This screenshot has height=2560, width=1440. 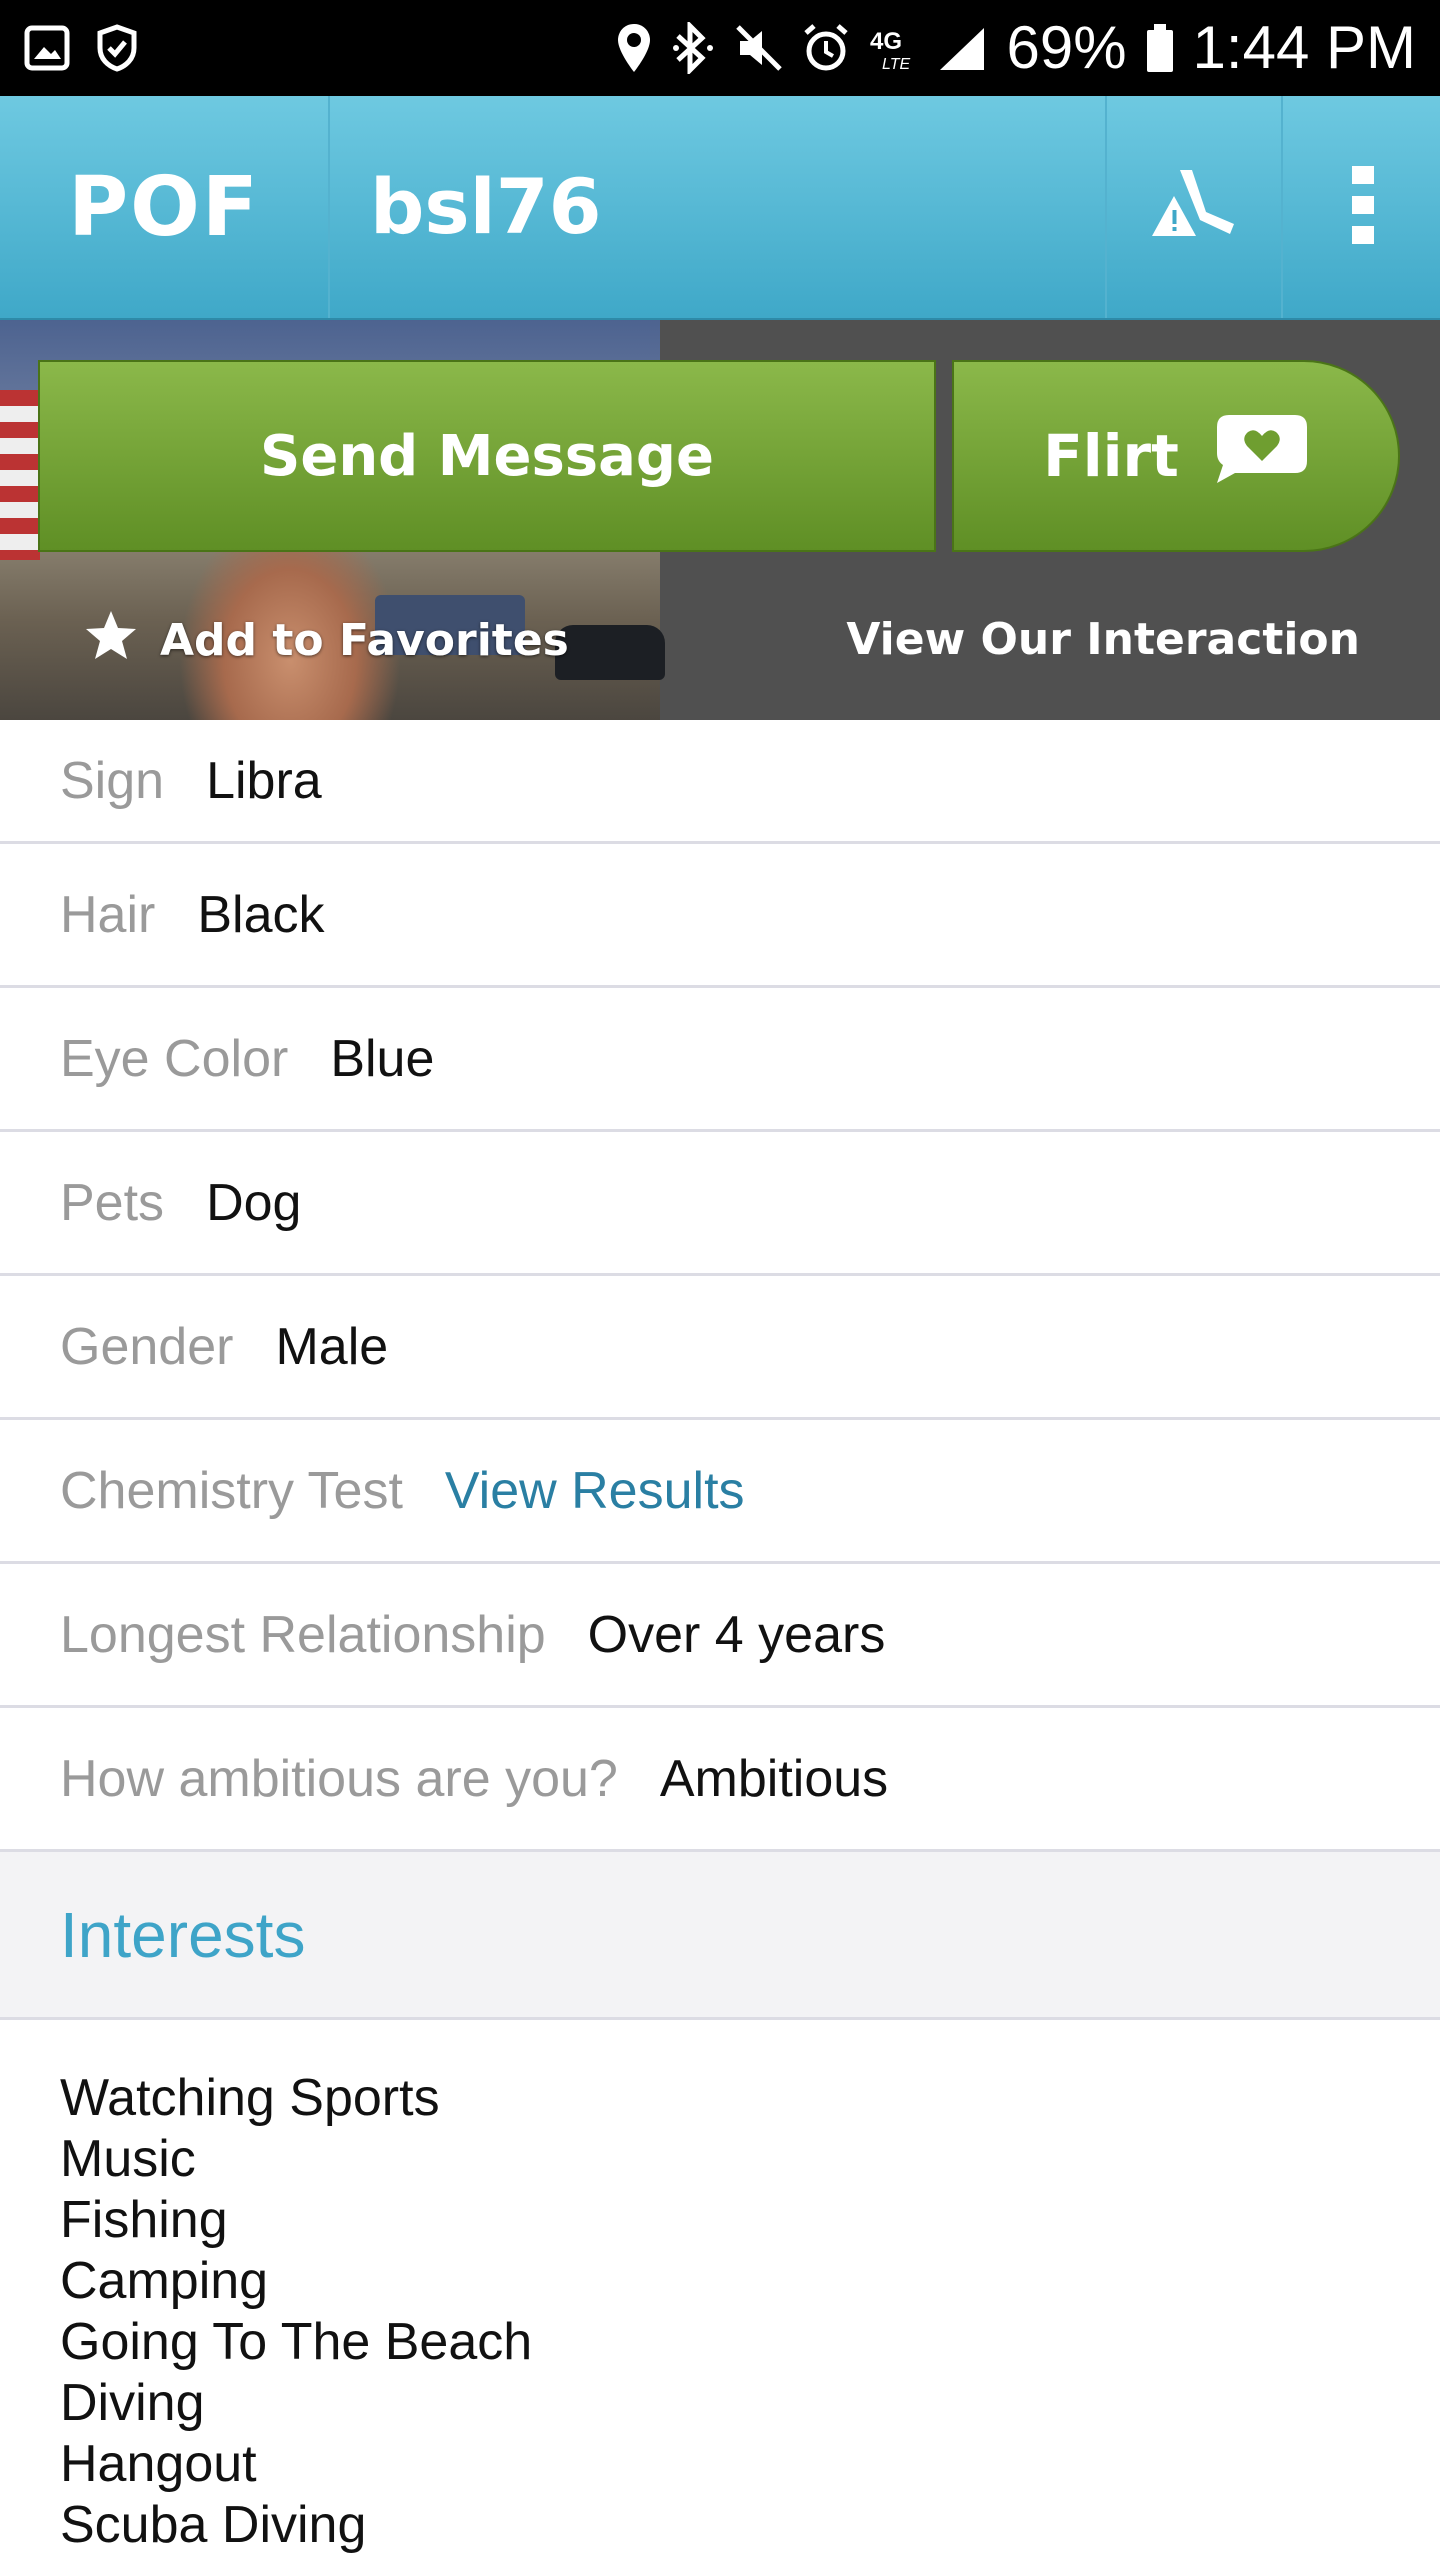 What do you see at coordinates (720, 1936) in the screenshot?
I see `interests-section-title: Interests` at bounding box center [720, 1936].